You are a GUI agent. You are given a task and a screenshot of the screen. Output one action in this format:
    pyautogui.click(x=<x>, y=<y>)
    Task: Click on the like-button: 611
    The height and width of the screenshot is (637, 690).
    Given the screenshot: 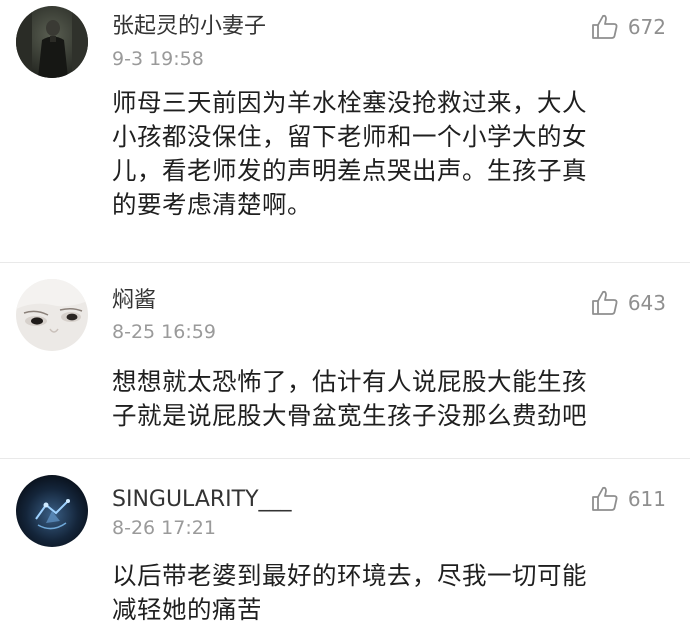 What is the action you would take?
    pyautogui.click(x=628, y=499)
    